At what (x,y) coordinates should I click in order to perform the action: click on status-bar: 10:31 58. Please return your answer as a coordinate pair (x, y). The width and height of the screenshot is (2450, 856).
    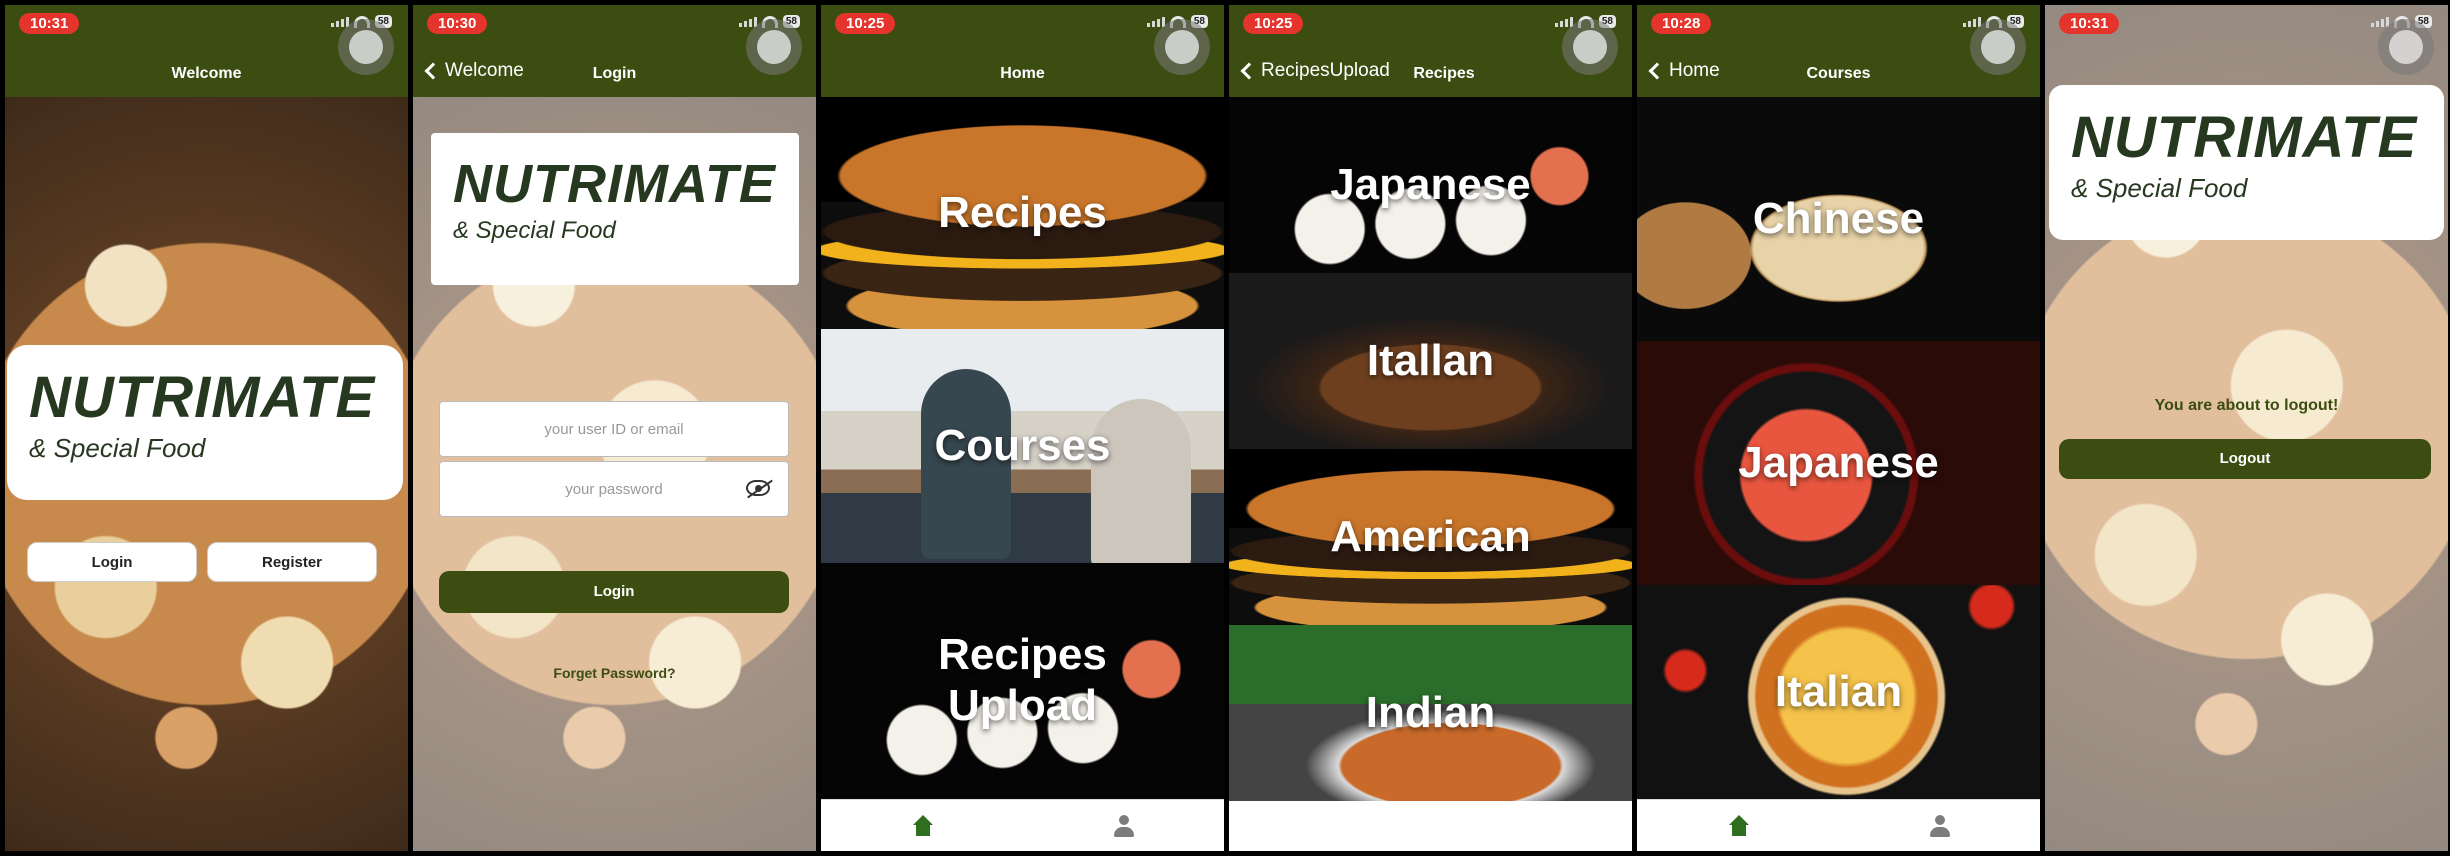
    Looking at the image, I should click on (2246, 51).